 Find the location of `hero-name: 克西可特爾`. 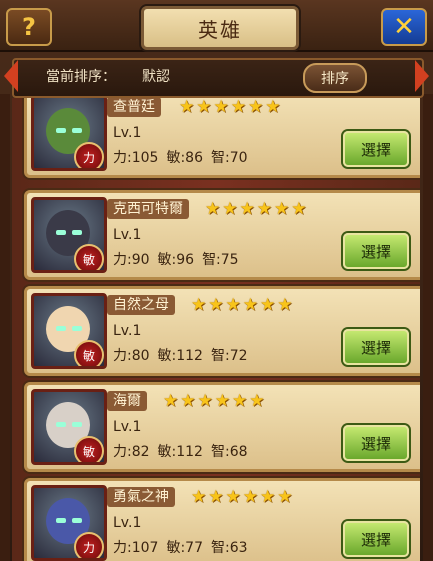

hero-name: 克西可特爾 is located at coordinates (148, 209).